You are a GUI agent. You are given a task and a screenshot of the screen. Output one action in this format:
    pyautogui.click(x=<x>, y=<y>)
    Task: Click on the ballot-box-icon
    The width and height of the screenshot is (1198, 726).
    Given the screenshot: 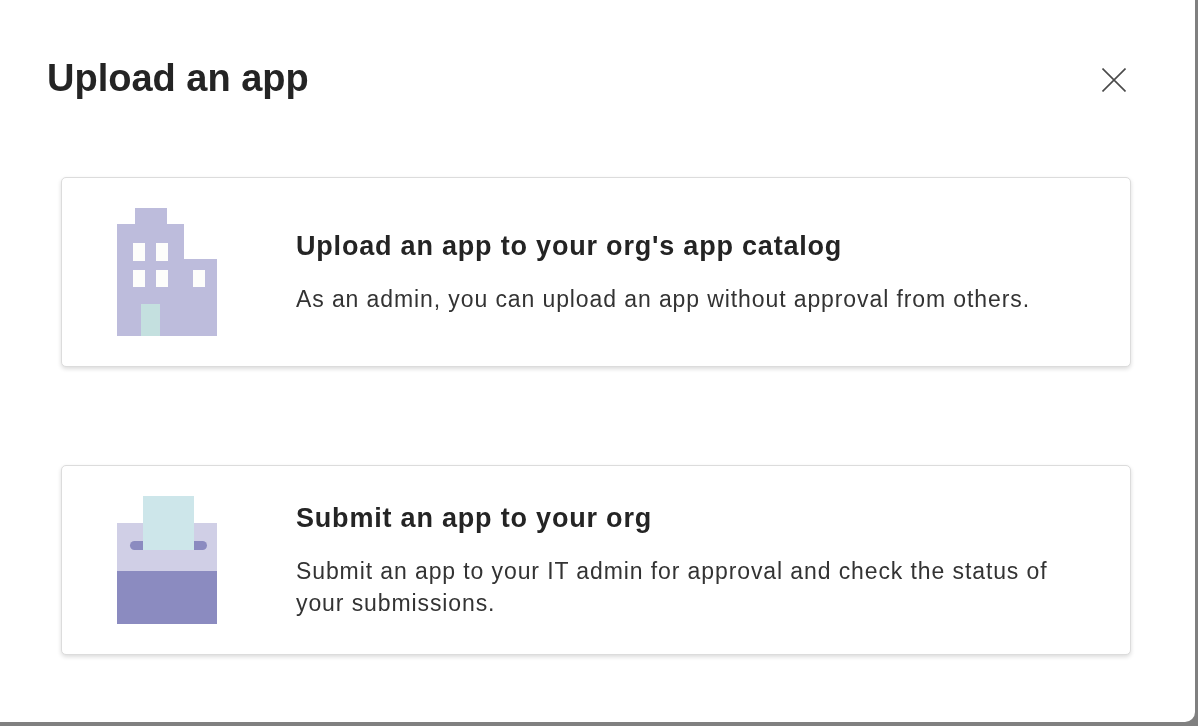 What is the action you would take?
    pyautogui.click(x=167, y=560)
    